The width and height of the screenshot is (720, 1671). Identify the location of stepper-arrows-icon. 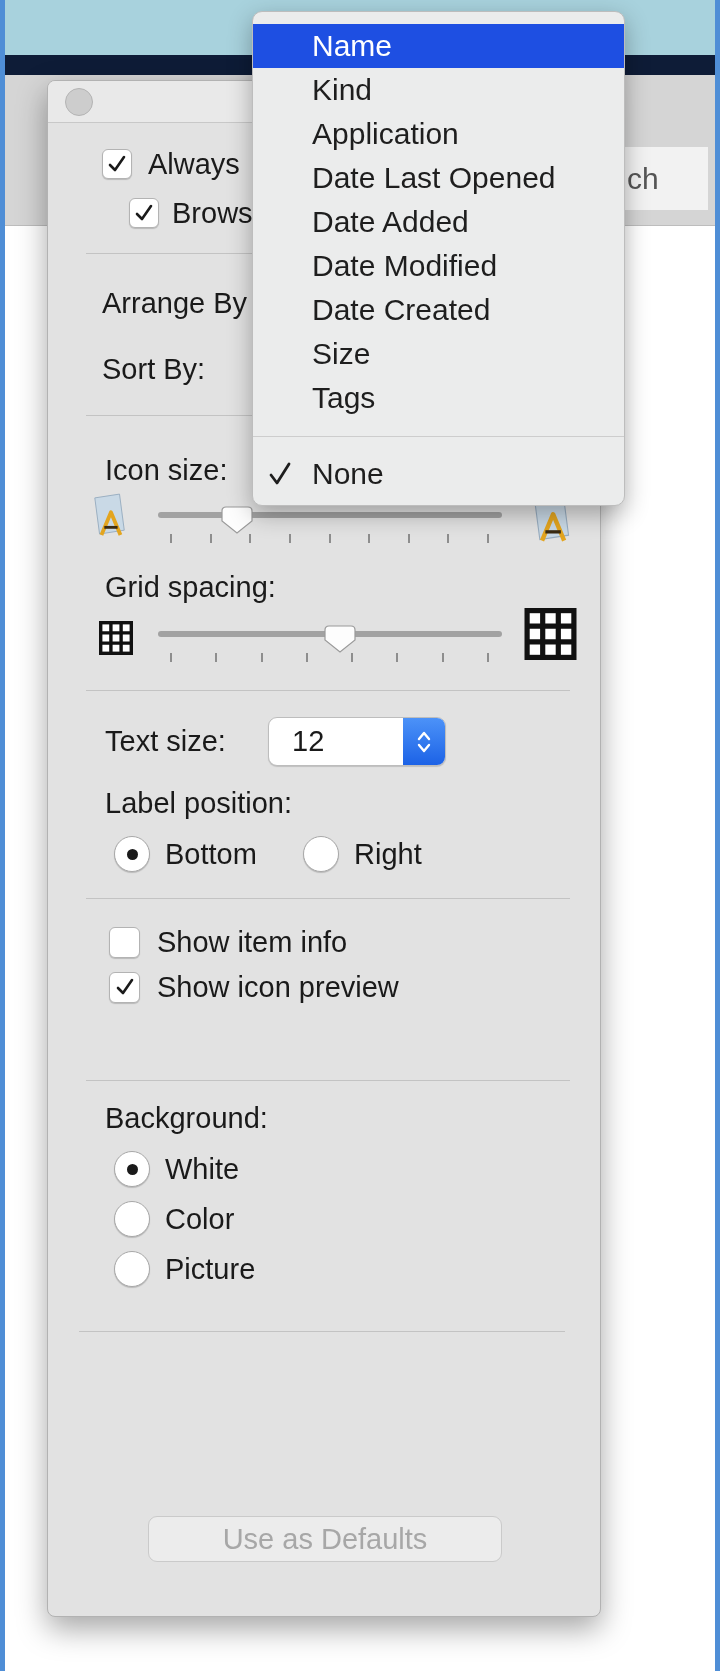
(424, 741).